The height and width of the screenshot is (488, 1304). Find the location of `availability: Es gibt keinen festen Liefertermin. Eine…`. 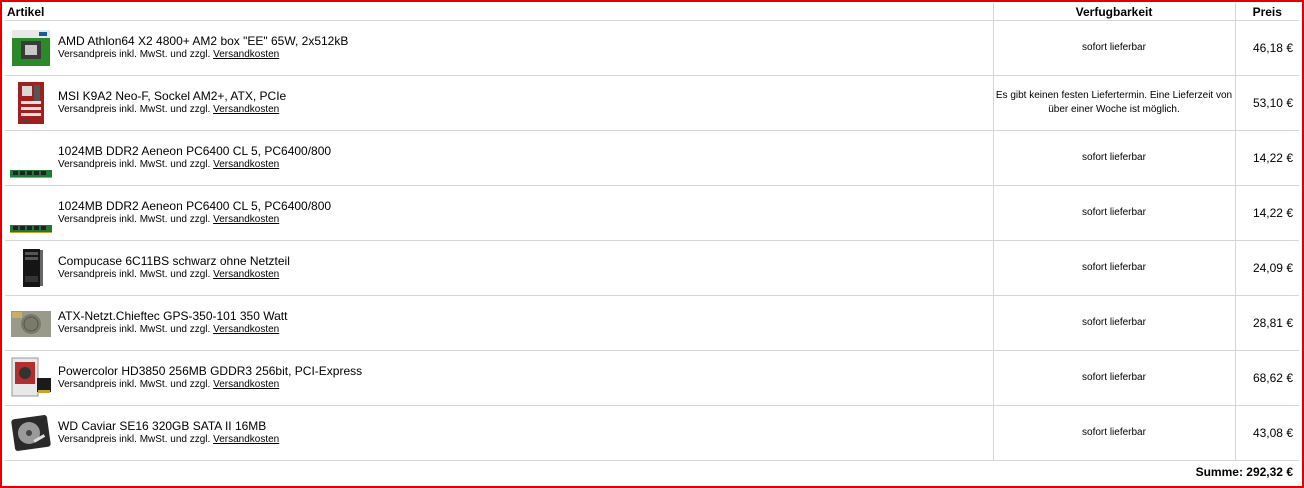

availability: Es gibt keinen festen Liefertermin. Eine… is located at coordinates (1113, 103).